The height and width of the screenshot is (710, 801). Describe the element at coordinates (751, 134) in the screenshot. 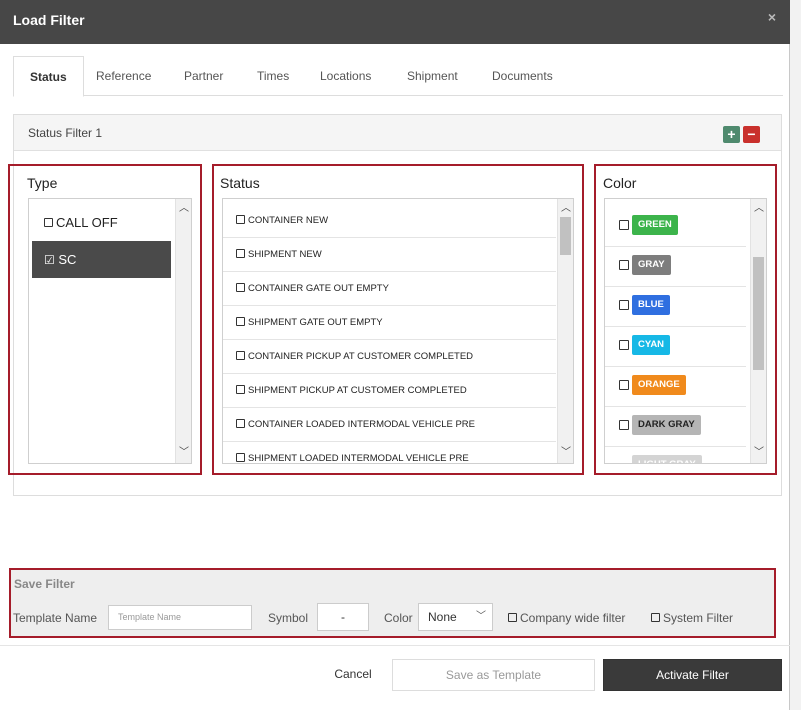

I see `remove-filter-button: −` at that location.